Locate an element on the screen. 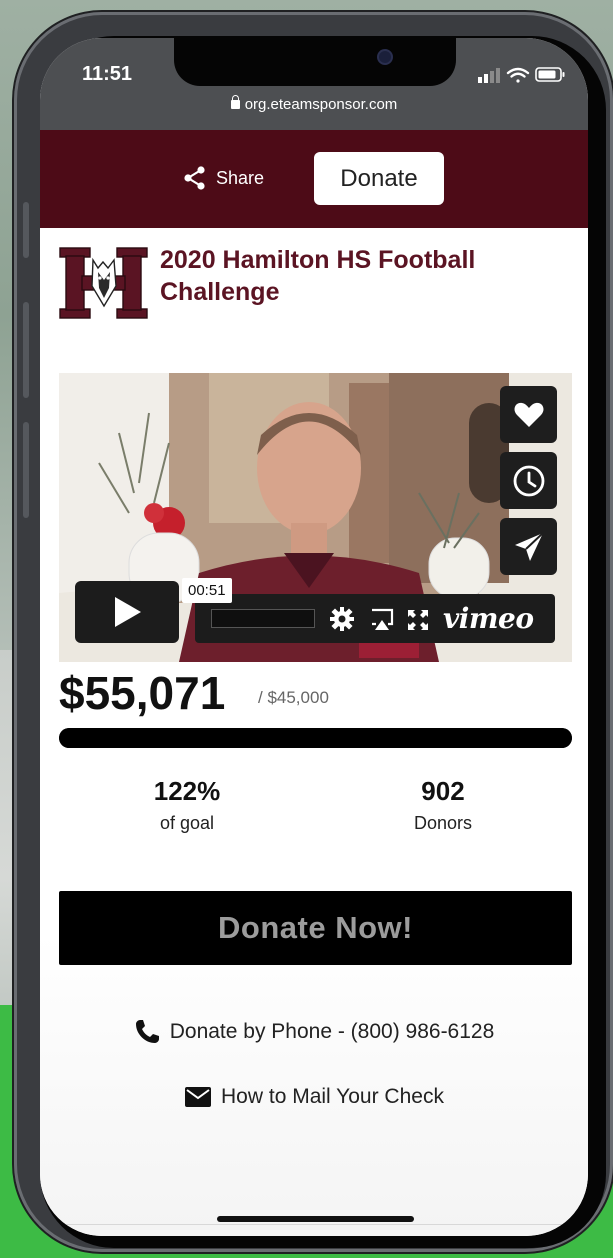  send-icon is located at coordinates (529, 546).